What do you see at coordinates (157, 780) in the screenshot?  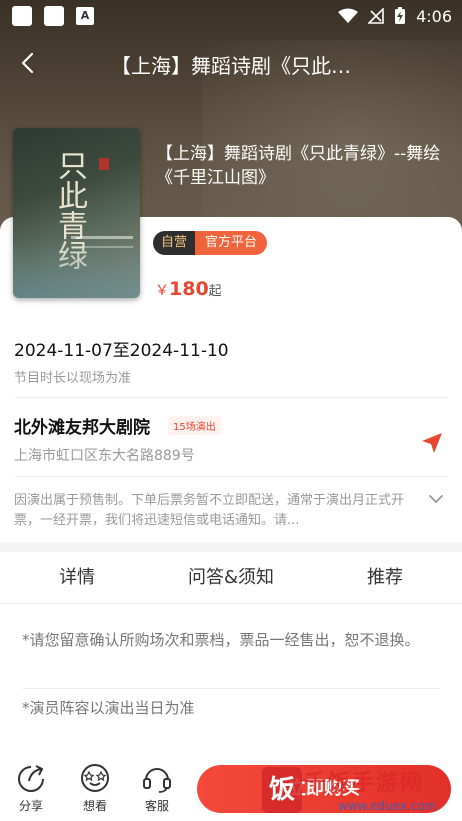 I see `headset-icon` at bounding box center [157, 780].